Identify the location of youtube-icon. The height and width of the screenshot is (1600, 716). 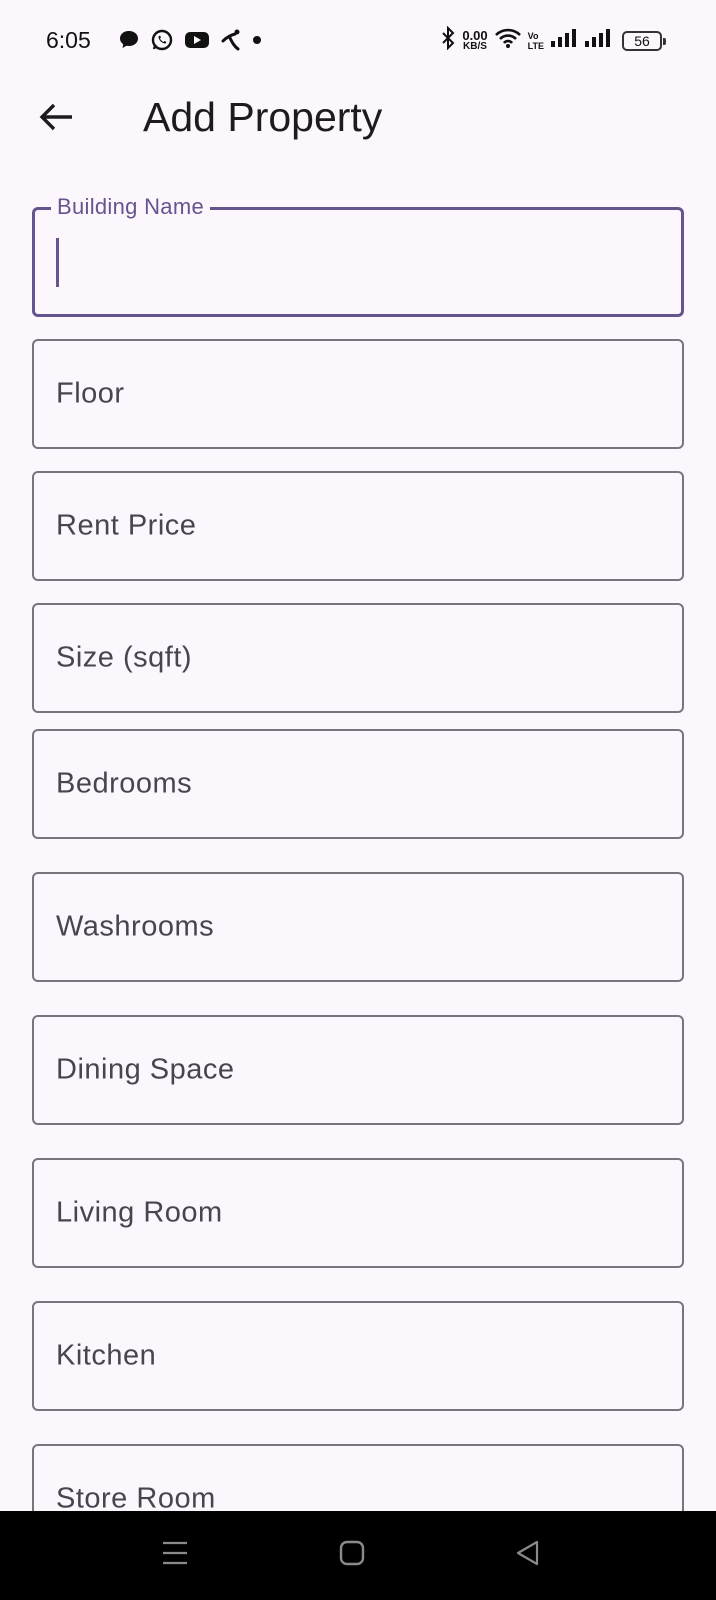
(197, 40).